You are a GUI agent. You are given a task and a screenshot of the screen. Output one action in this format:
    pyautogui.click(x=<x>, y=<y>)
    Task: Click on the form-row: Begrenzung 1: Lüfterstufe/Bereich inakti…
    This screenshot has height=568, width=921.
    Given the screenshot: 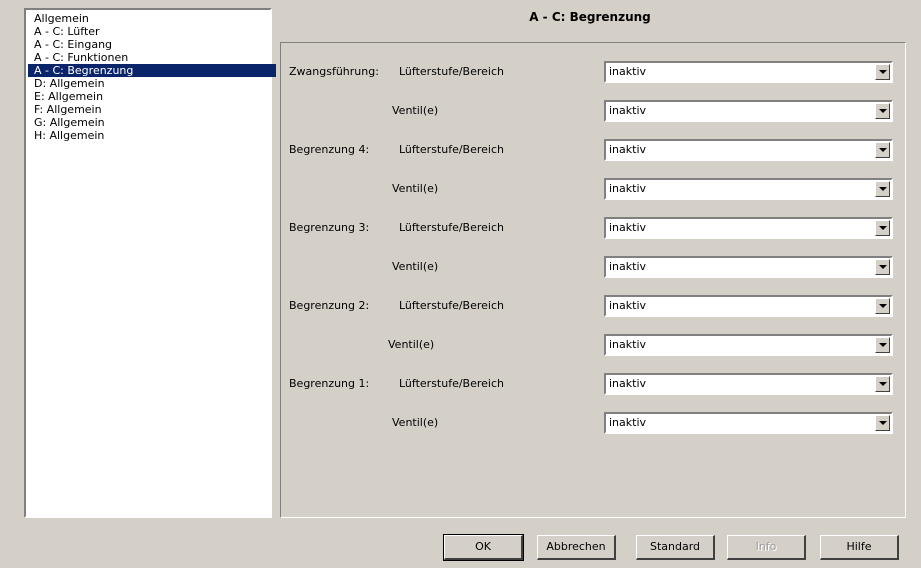 What is the action you would take?
    pyautogui.click(x=594, y=384)
    